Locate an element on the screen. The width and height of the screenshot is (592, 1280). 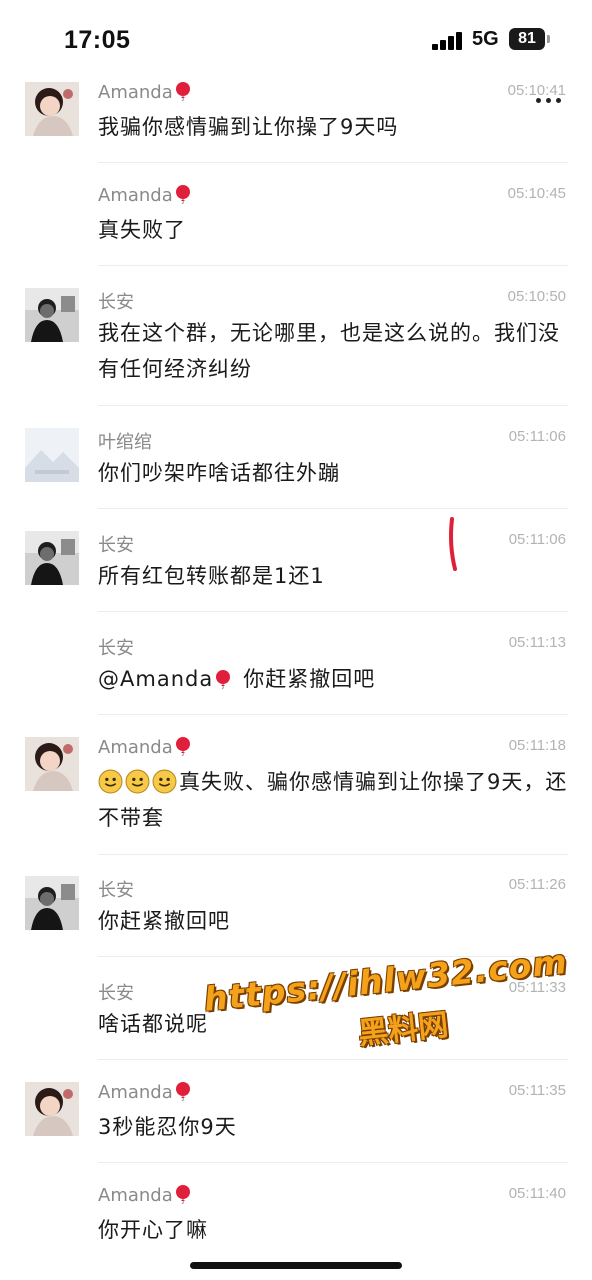
message-text: 你们吵架咋啥话都往外蹦 is located at coordinates (219, 473).